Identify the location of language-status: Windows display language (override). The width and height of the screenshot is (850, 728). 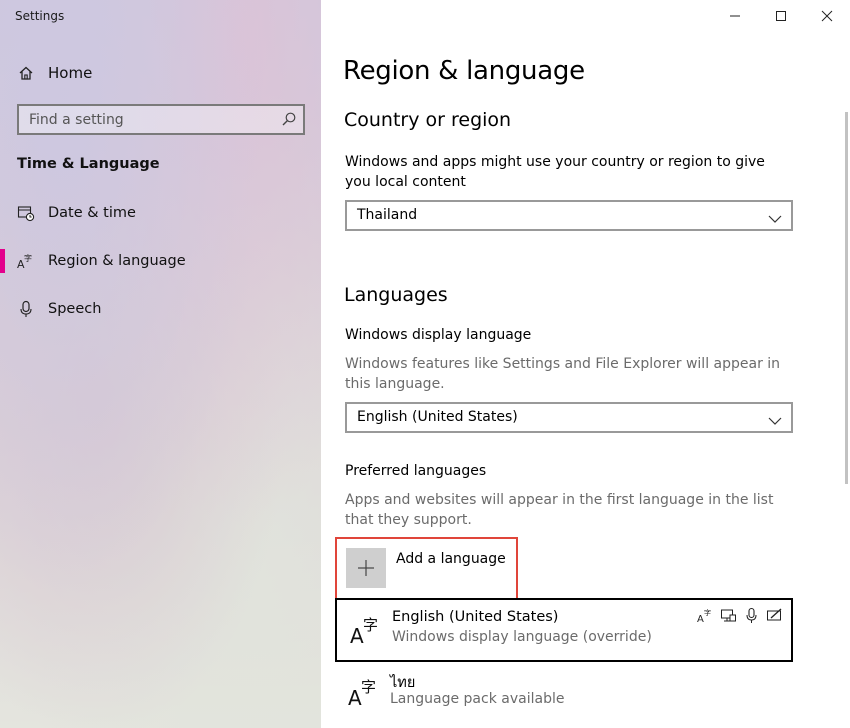
(522, 637).